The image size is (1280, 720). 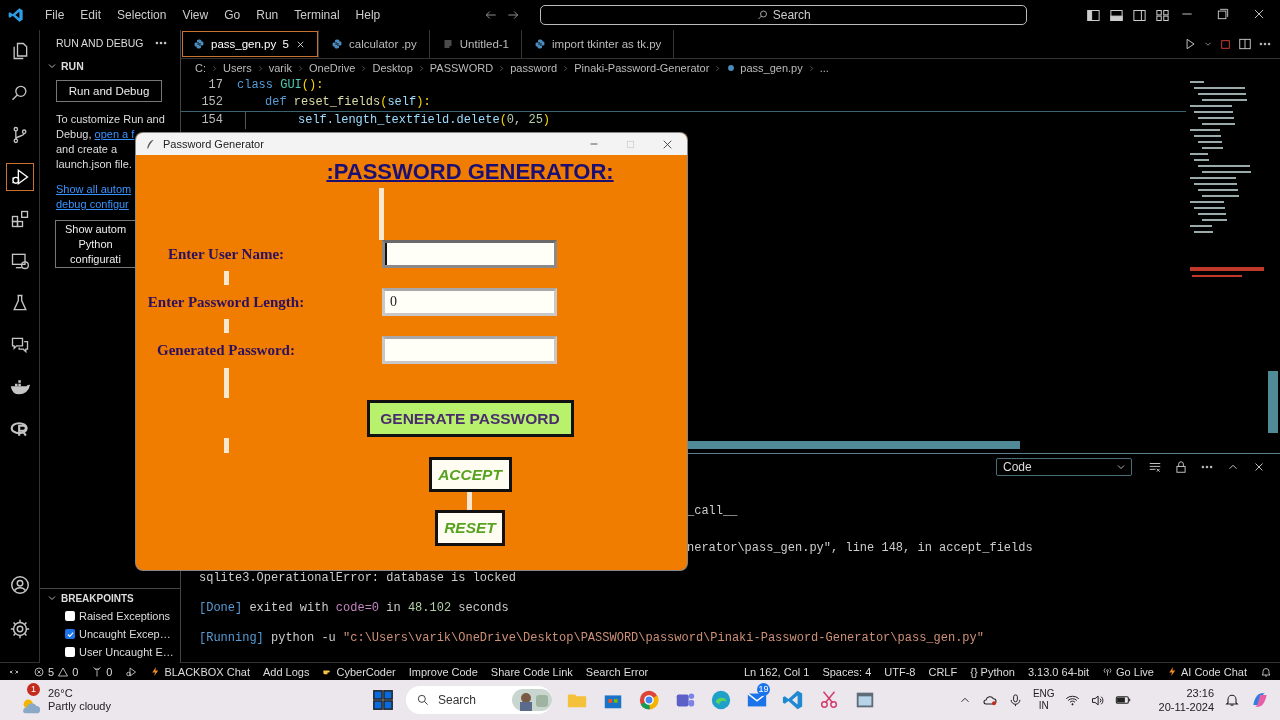 What do you see at coordinates (16, 15) in the screenshot?
I see `vscode-logo-icon` at bounding box center [16, 15].